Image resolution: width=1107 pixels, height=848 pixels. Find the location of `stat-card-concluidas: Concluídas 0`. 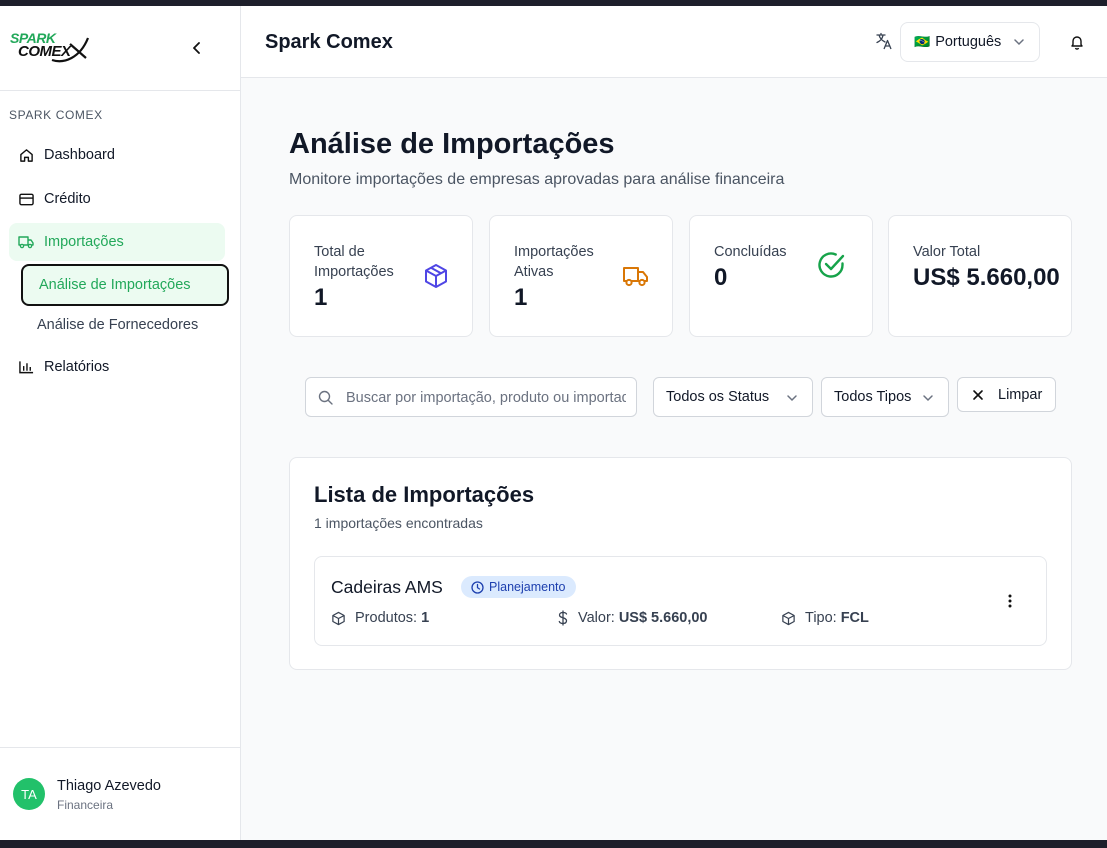

stat-card-concluidas: Concluídas 0 is located at coordinates (781, 276).